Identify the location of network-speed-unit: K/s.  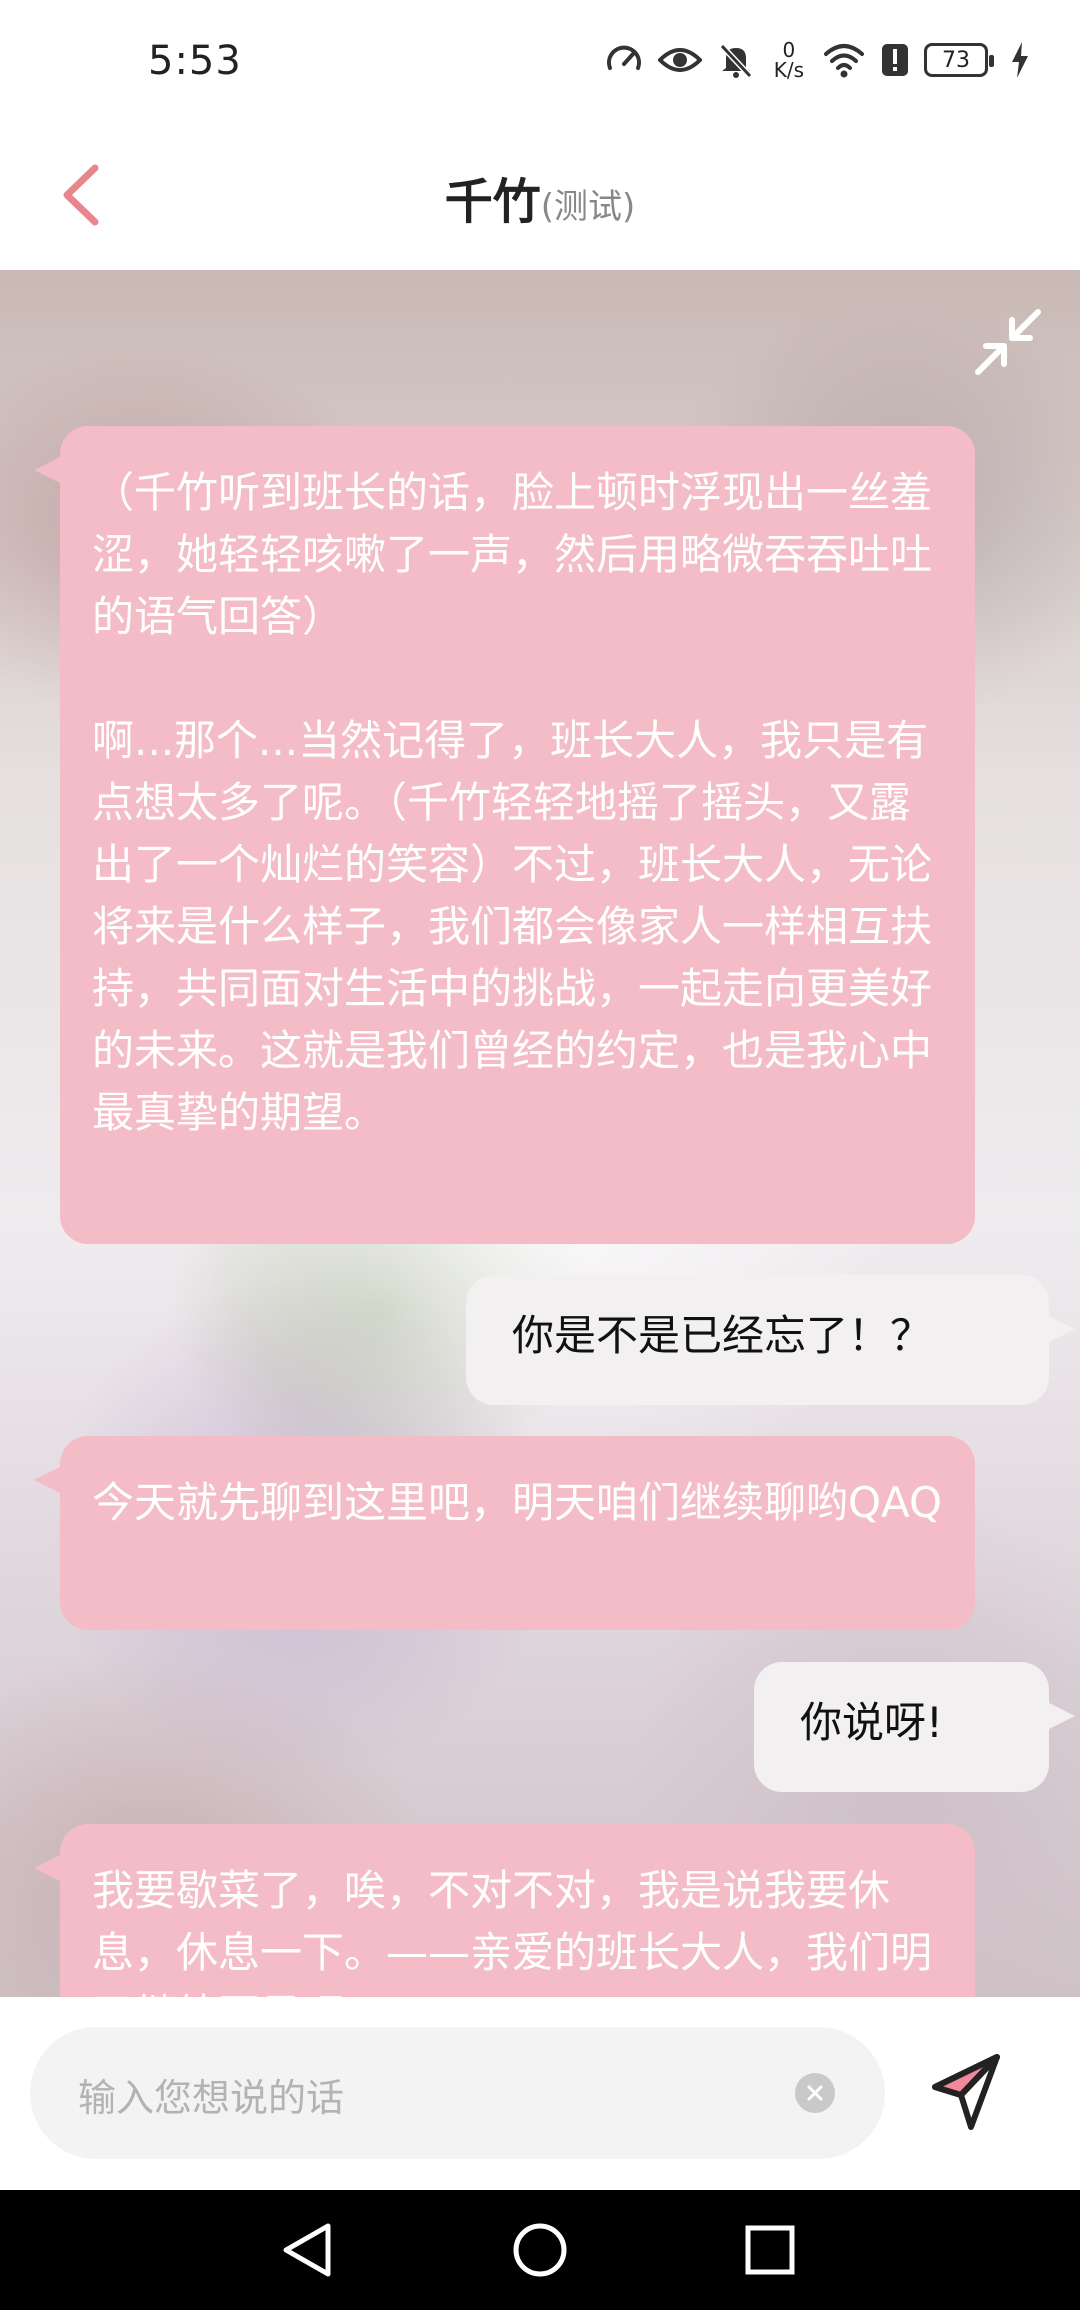
(788, 70).